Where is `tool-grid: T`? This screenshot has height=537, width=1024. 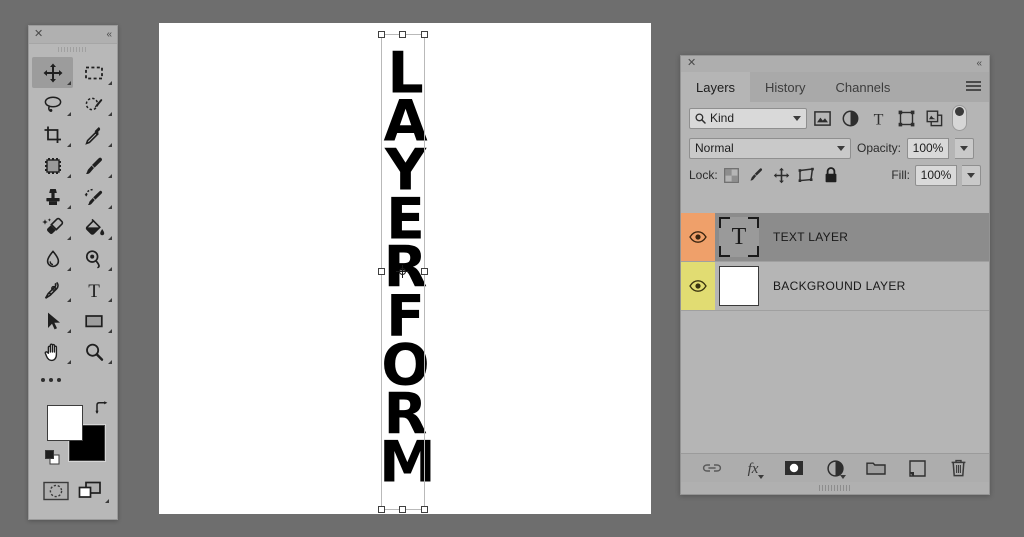
tool-grid: T is located at coordinates (73, 211).